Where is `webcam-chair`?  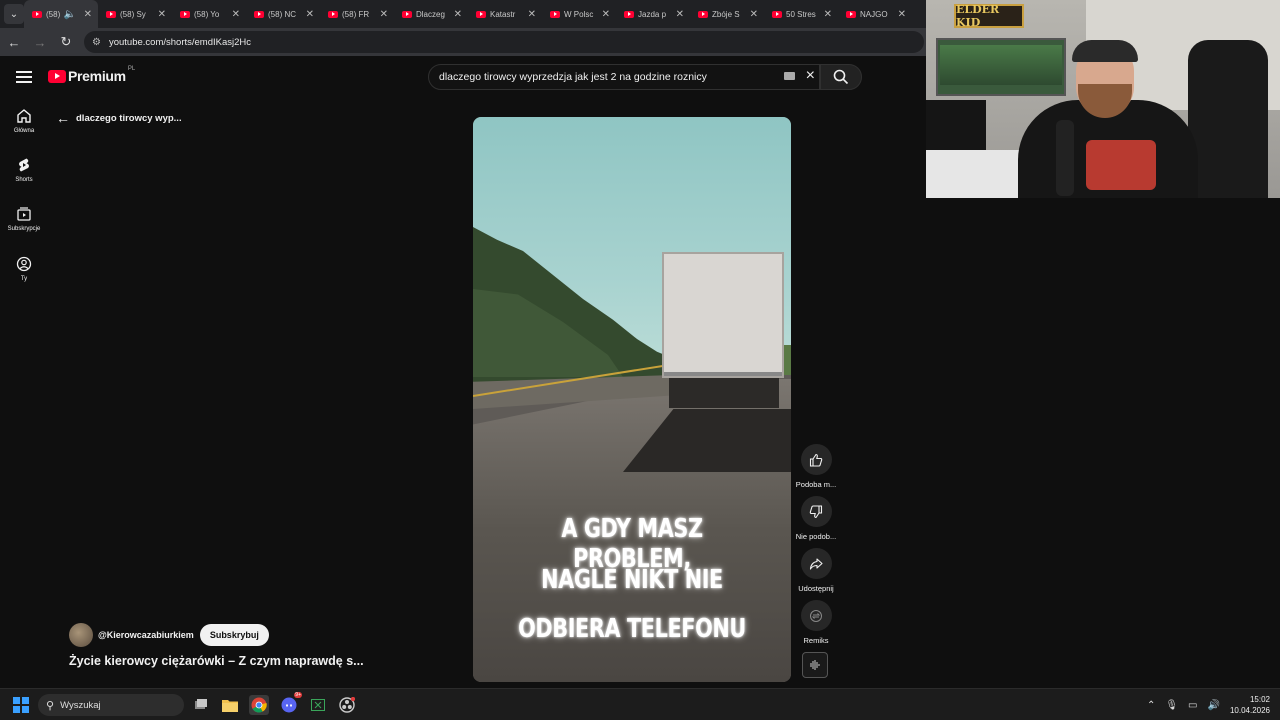
webcam-chair is located at coordinates (1228, 119).